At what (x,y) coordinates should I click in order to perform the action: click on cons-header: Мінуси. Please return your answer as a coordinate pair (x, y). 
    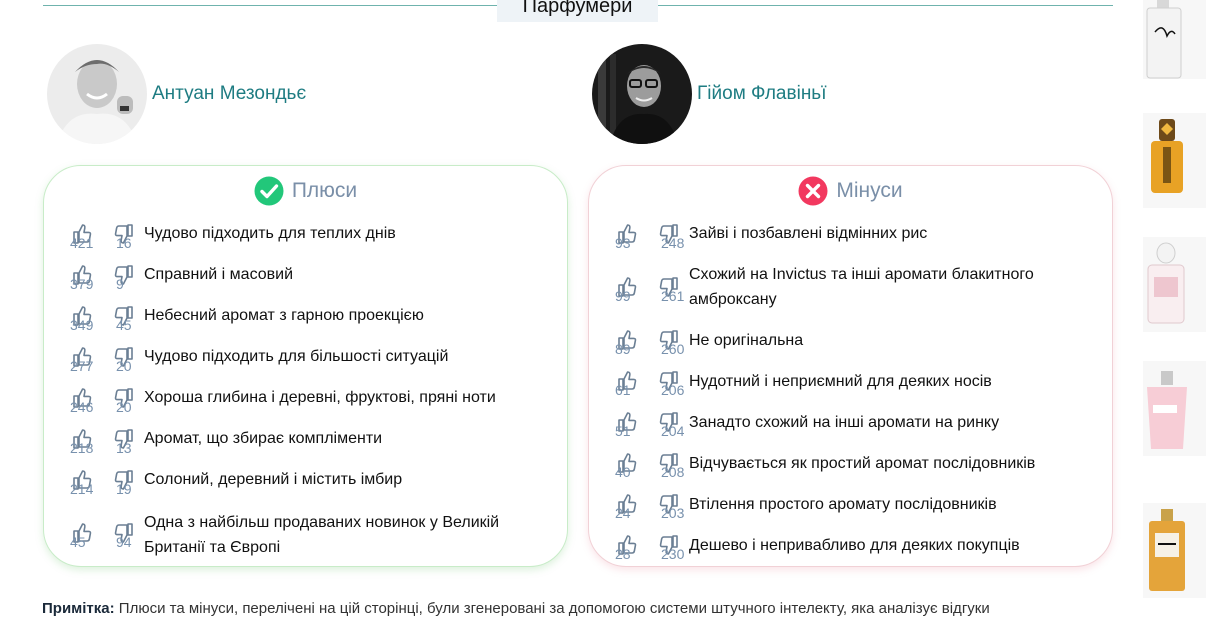
    Looking at the image, I should click on (850, 191).